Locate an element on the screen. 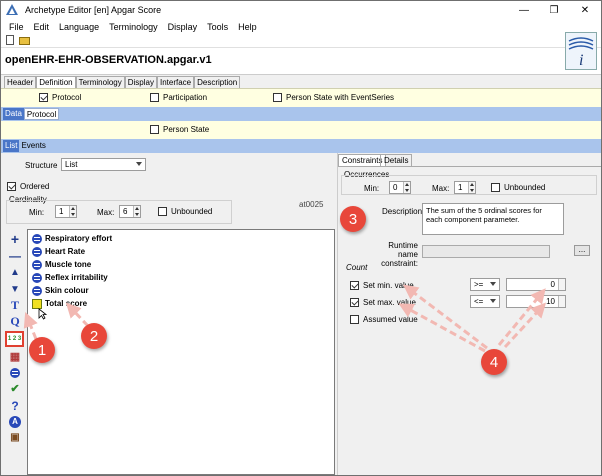  person-state-eventseries-checkbox: Person State with EventSeries is located at coordinates (333, 97).